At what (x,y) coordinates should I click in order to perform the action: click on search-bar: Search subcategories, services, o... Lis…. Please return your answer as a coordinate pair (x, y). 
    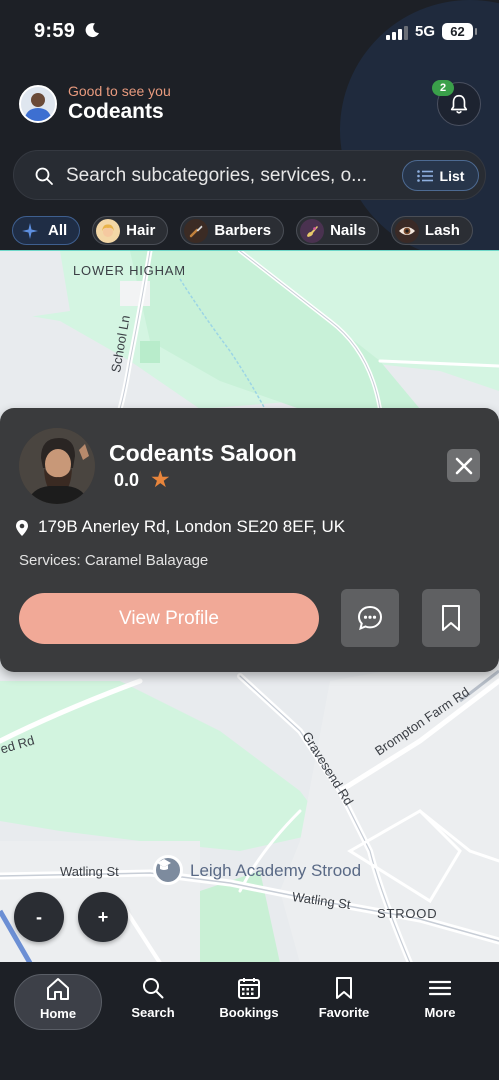
    Looking at the image, I should click on (249, 175).